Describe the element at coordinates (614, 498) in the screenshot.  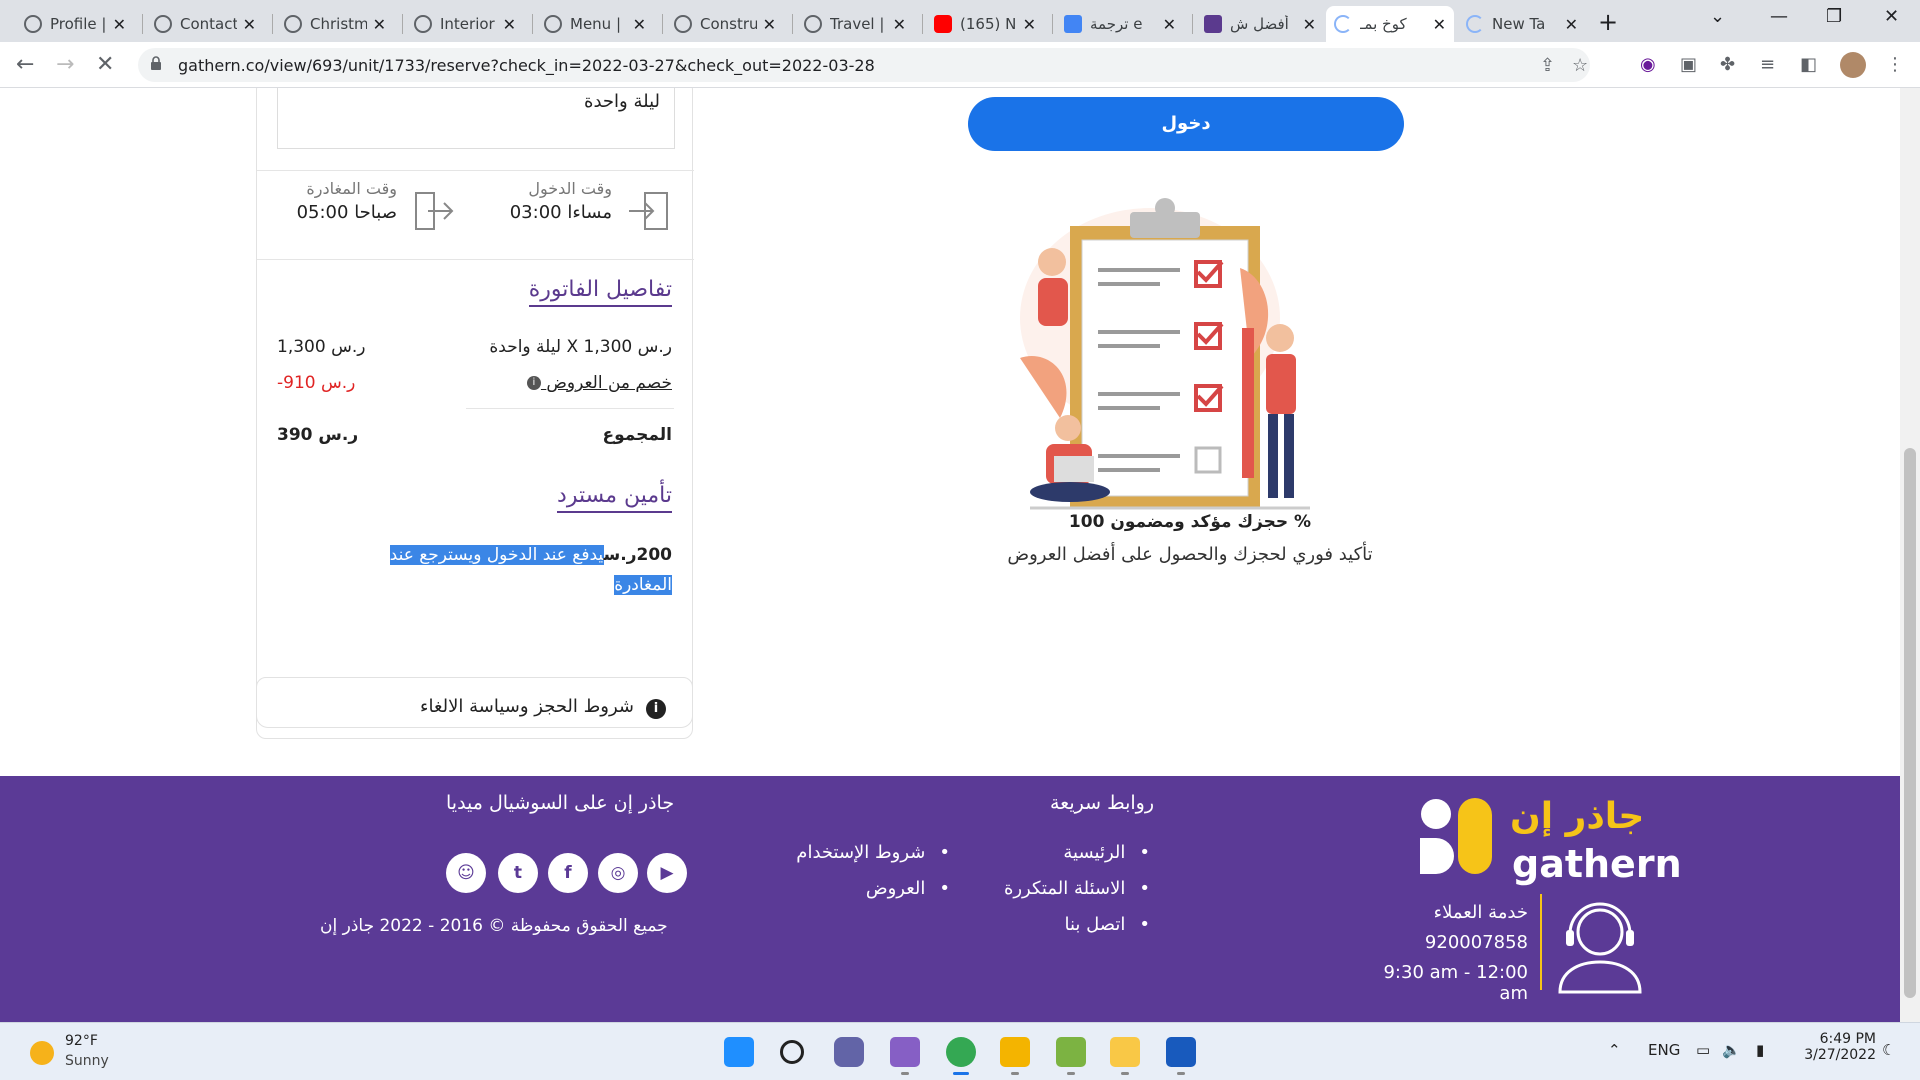
I see `deposit-title: تأمين مسترد` at that location.